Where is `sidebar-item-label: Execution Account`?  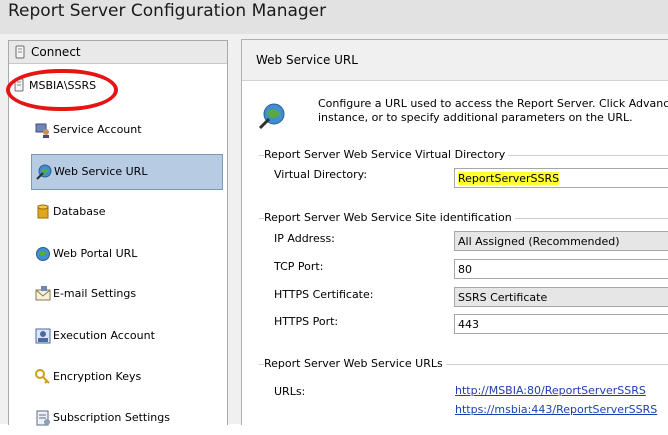 sidebar-item-label: Execution Account is located at coordinates (104, 335).